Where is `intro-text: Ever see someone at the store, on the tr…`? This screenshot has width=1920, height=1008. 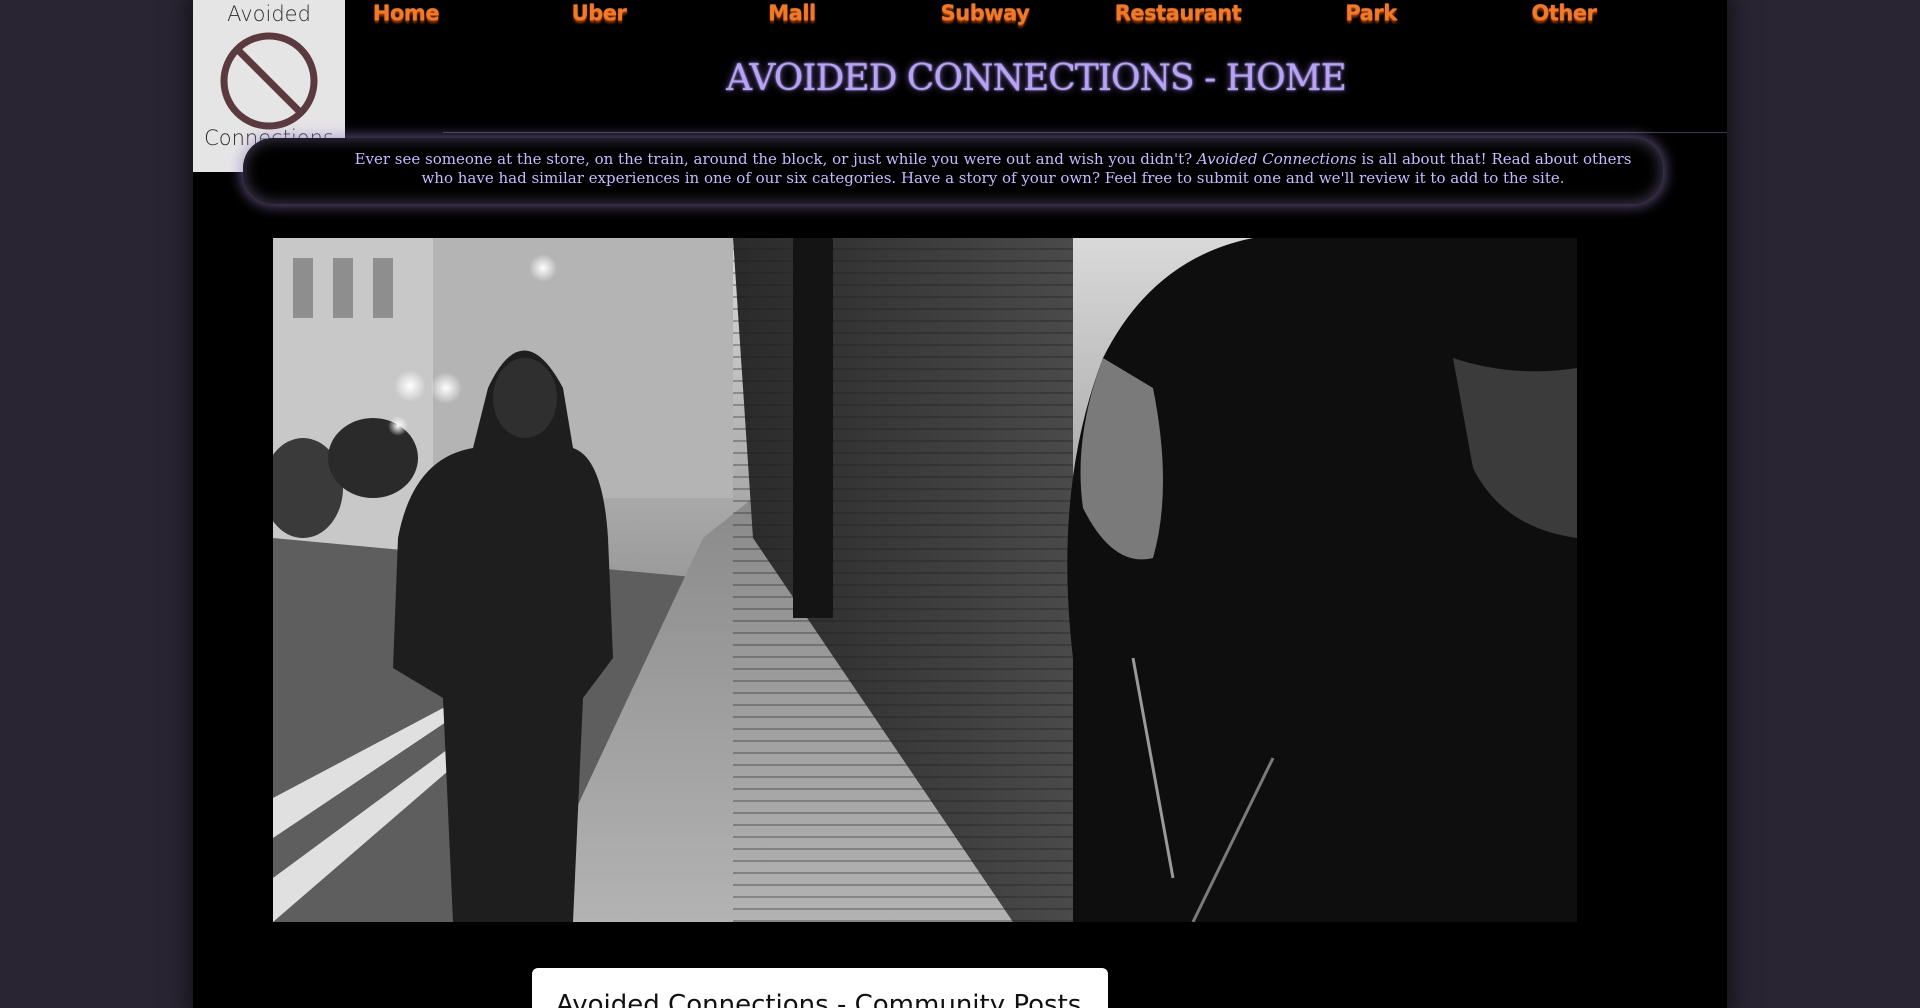 intro-text: Ever see someone at the store, on the tr… is located at coordinates (993, 169).